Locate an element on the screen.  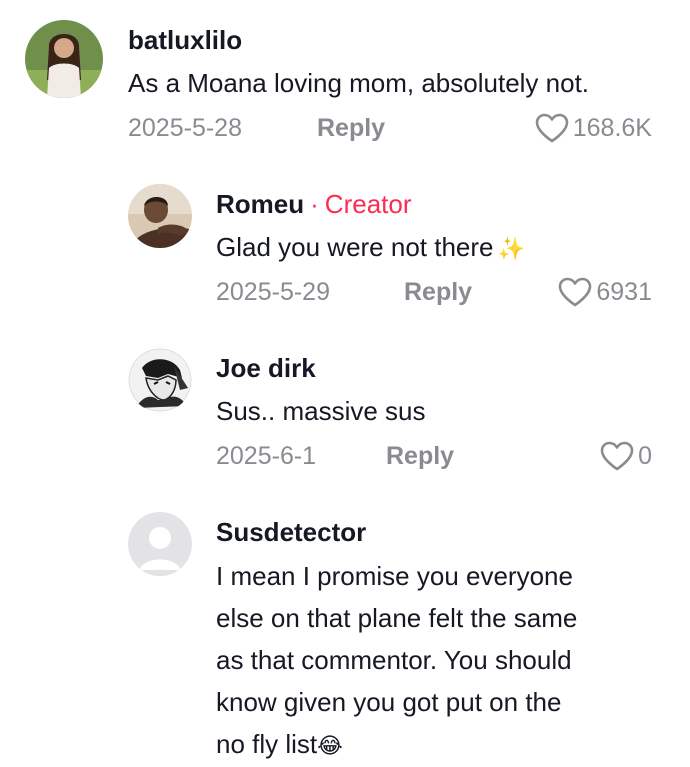
like-button: 6931 is located at coordinates (605, 292).